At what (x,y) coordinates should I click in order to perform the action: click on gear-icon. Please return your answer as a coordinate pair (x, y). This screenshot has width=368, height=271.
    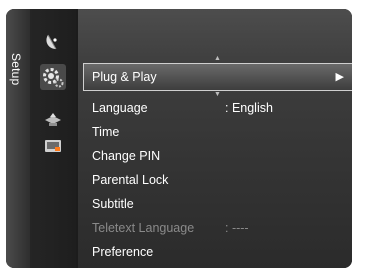
    Looking at the image, I should click on (53, 78).